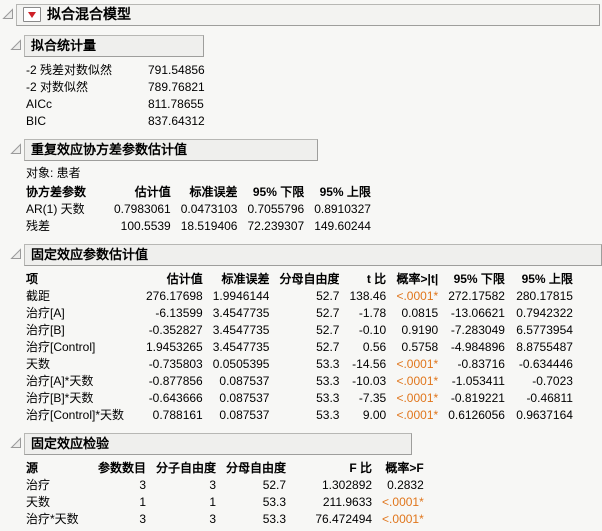 Image resolution: width=602 pixels, height=531 pixels. What do you see at coordinates (404, 468) in the screenshot?
I see `column-header: 概率>F` at bounding box center [404, 468].